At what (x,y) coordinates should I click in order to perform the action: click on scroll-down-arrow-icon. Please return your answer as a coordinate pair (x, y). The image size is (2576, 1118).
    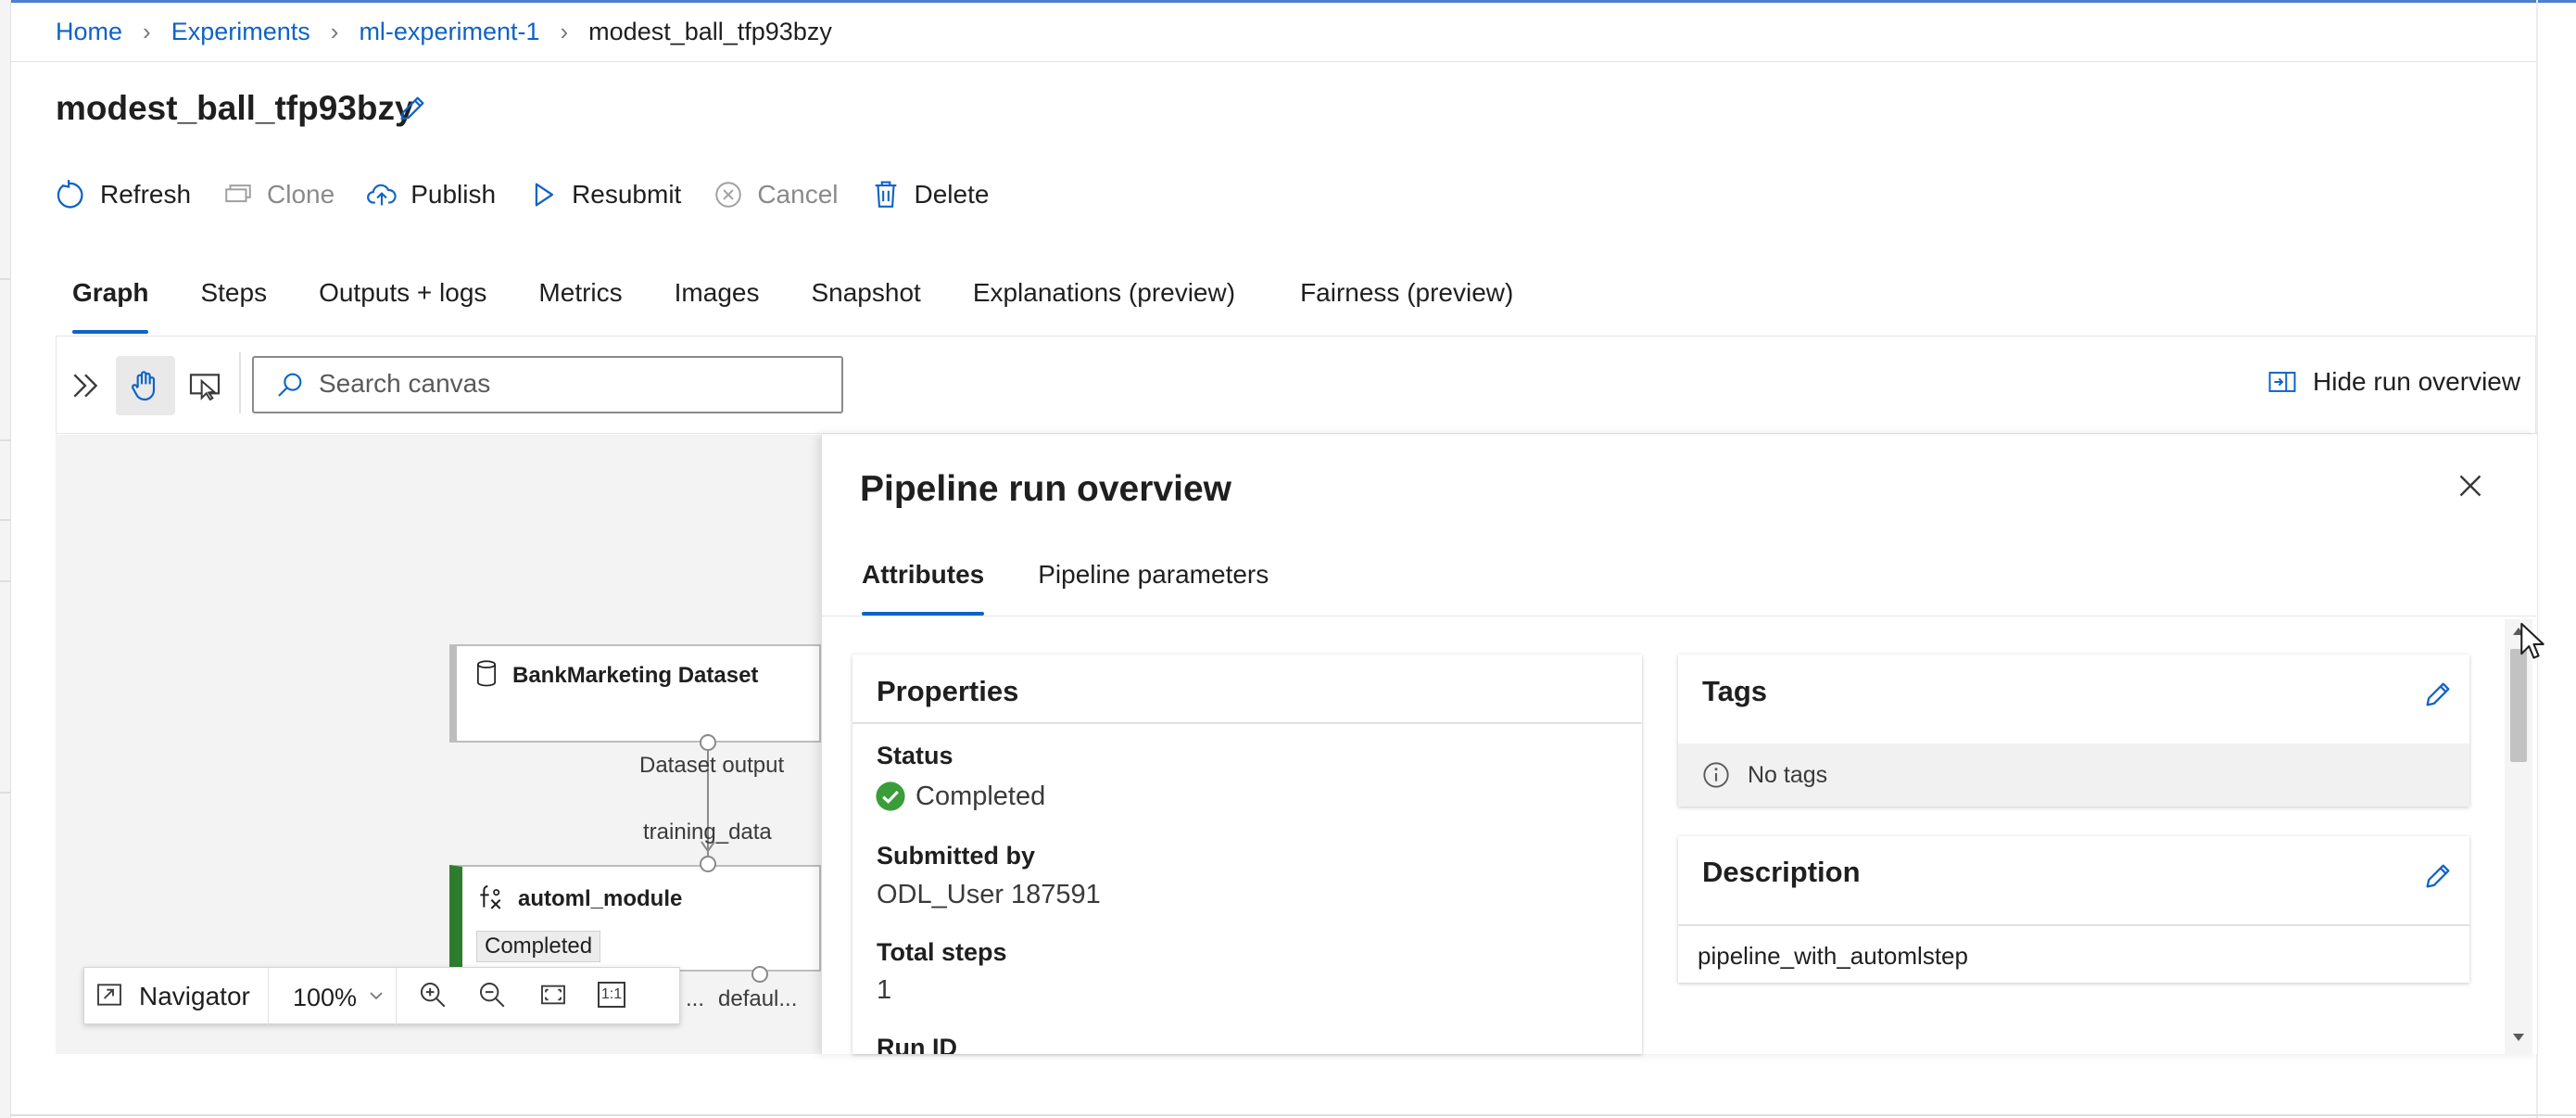
    Looking at the image, I should click on (2519, 1037).